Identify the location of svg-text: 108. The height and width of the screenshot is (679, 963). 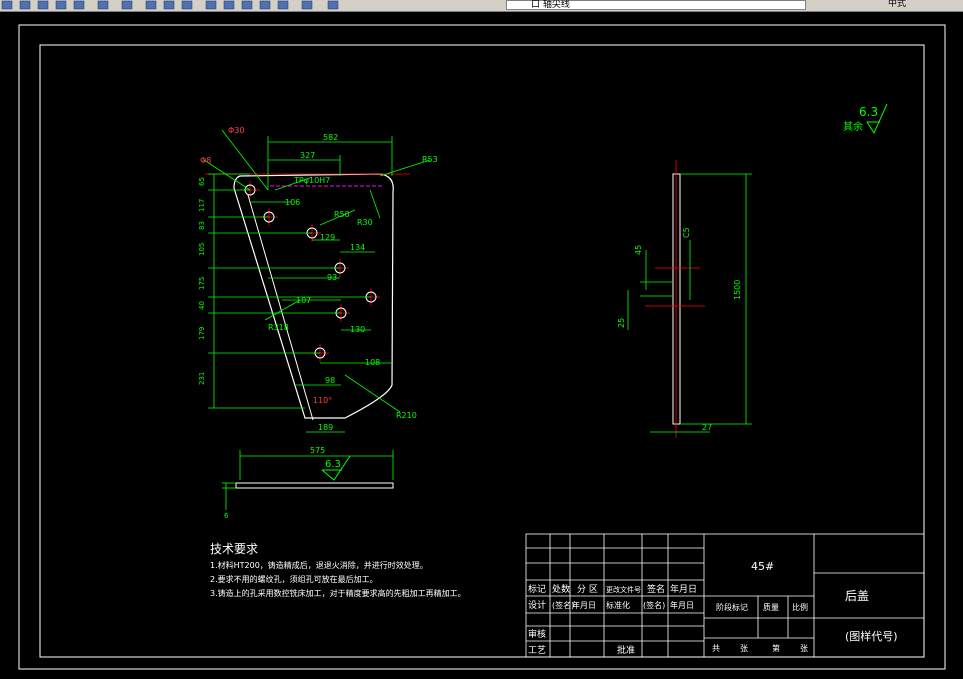
(372, 362).